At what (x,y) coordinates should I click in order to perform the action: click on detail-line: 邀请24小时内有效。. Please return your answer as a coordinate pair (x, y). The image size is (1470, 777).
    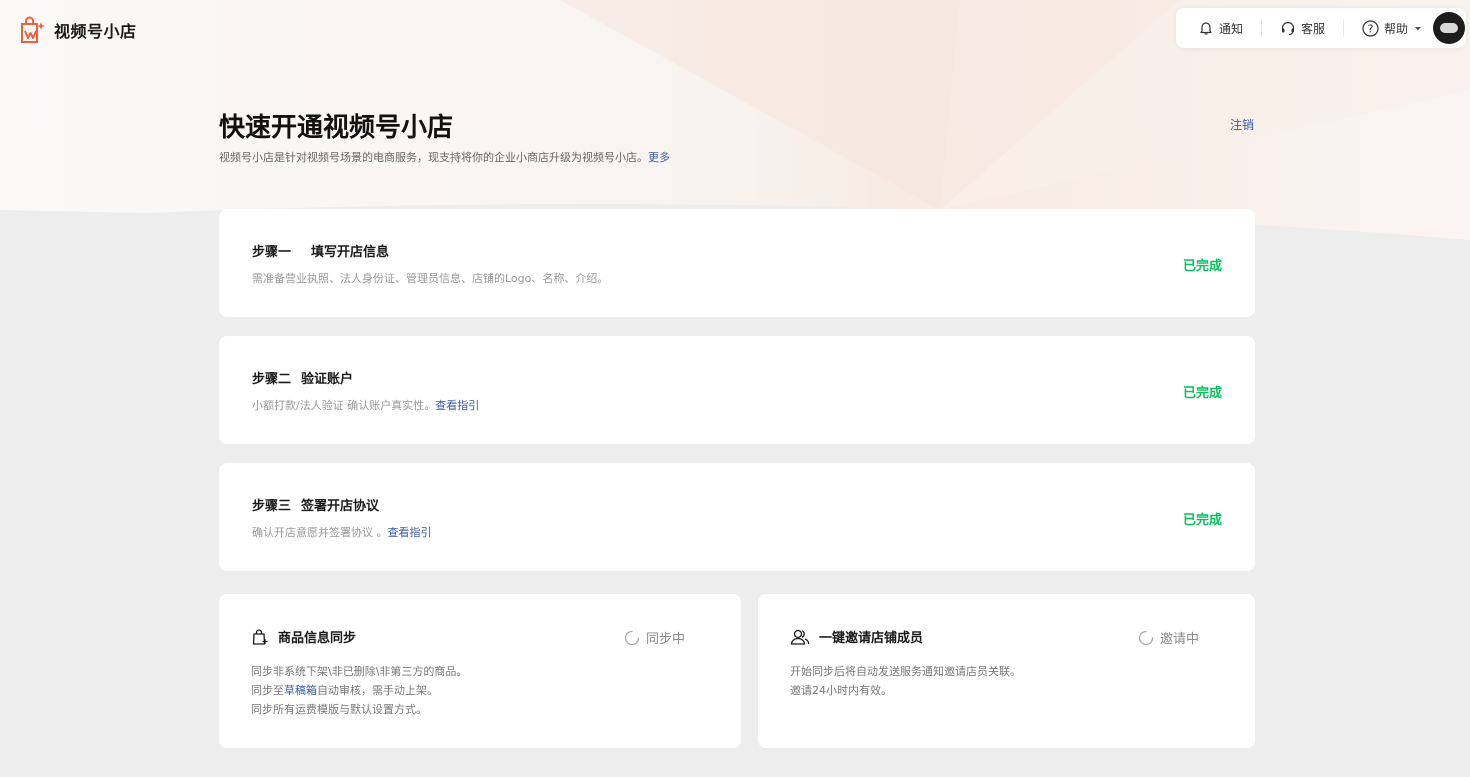
    Looking at the image, I should click on (841, 690).